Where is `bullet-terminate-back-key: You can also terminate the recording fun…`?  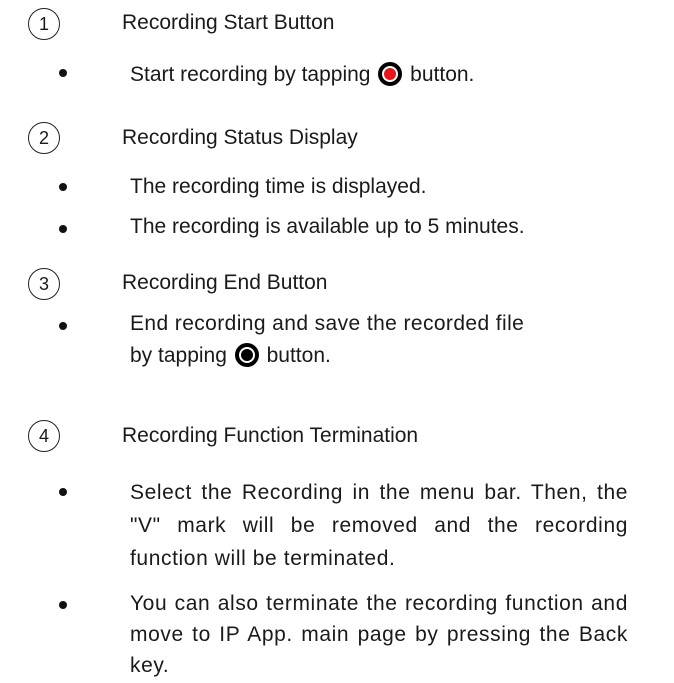 bullet-terminate-back-key: You can also terminate the recording fun… is located at coordinates (379, 634).